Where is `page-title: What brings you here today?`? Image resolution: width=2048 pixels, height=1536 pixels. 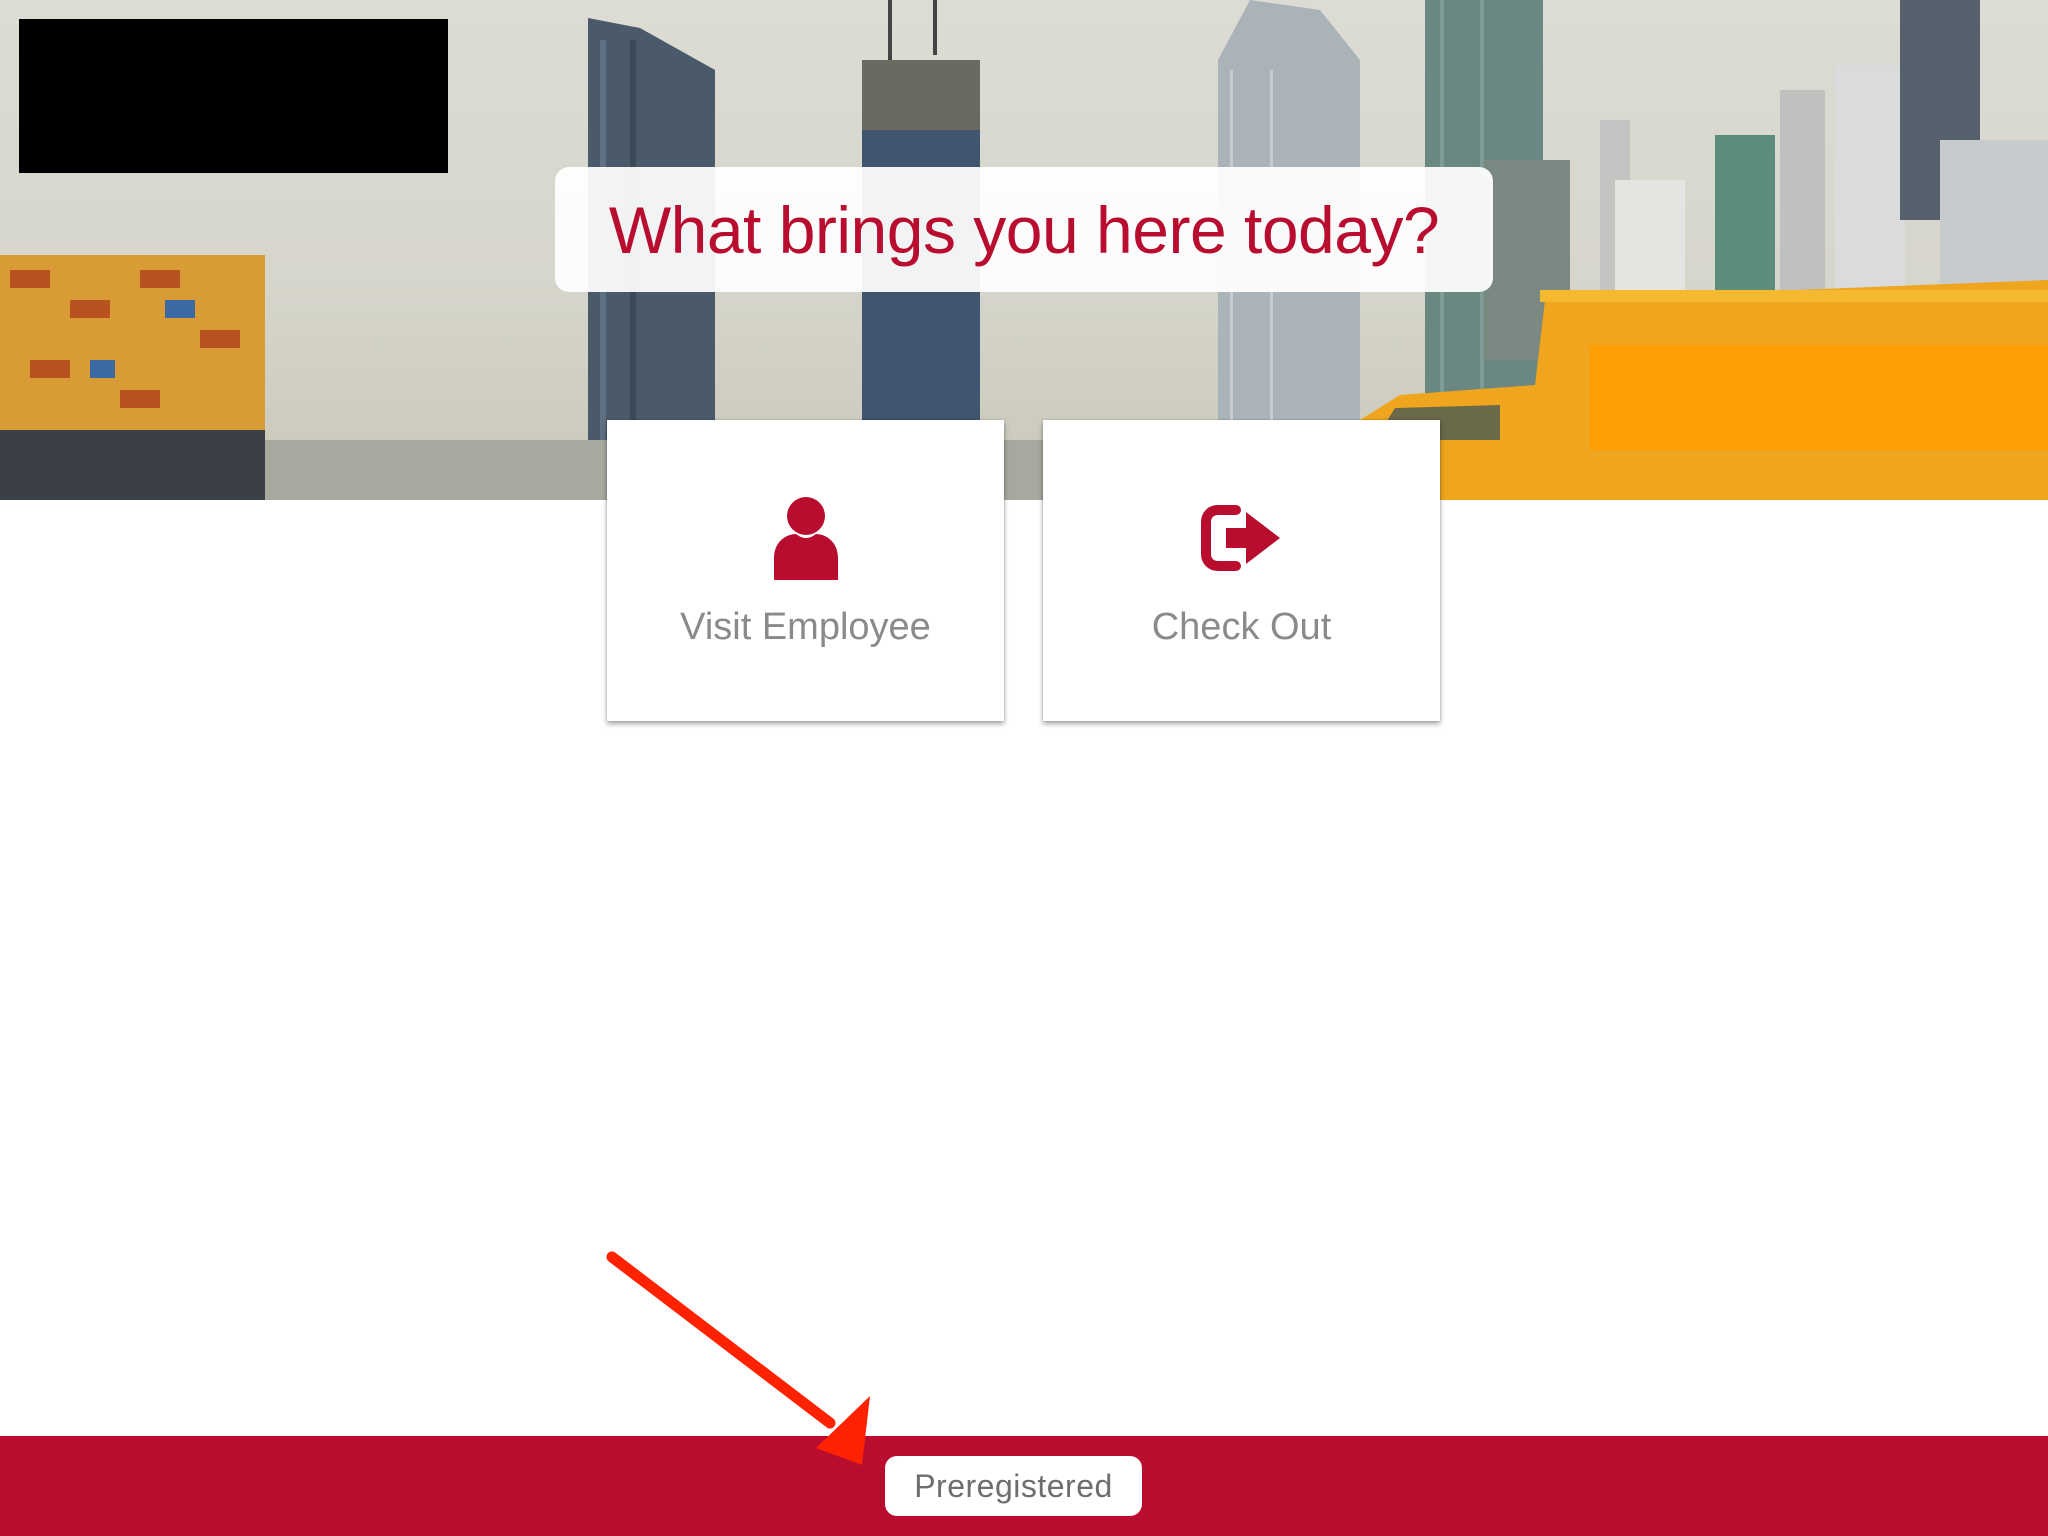 page-title: What brings you here today? is located at coordinates (1024, 229).